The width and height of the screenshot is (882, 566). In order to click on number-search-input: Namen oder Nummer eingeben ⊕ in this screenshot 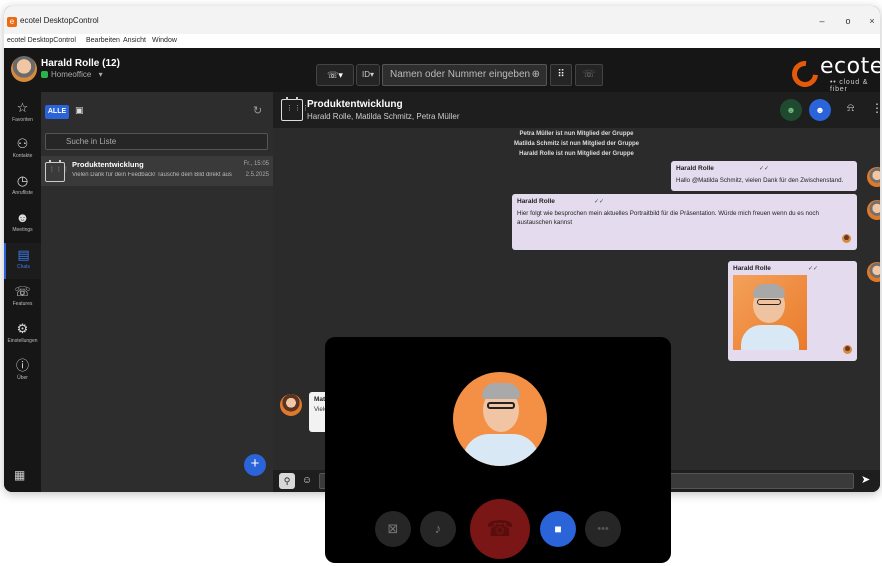, I will do `click(464, 75)`.